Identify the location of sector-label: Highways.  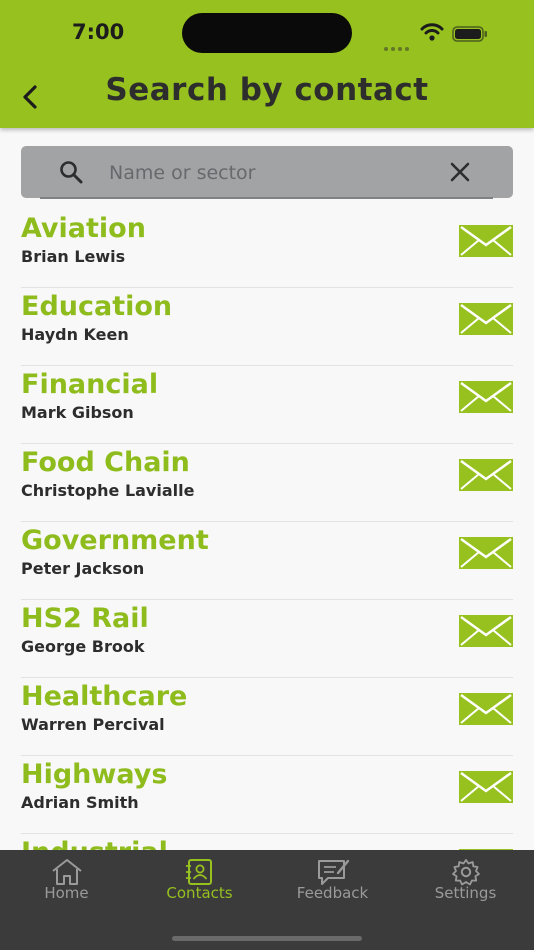
(94, 774).